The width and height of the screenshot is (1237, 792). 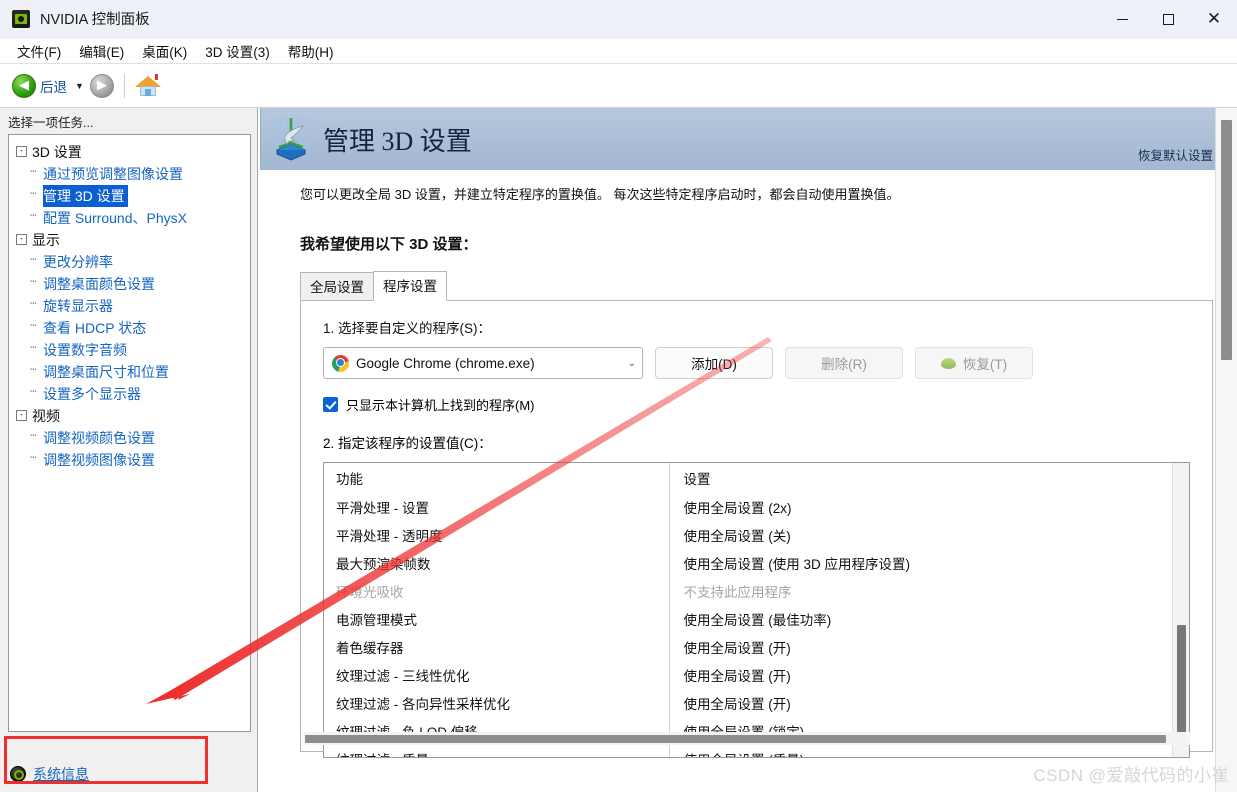 I want to click on system-information-link: 系统信息, so click(x=128, y=775).